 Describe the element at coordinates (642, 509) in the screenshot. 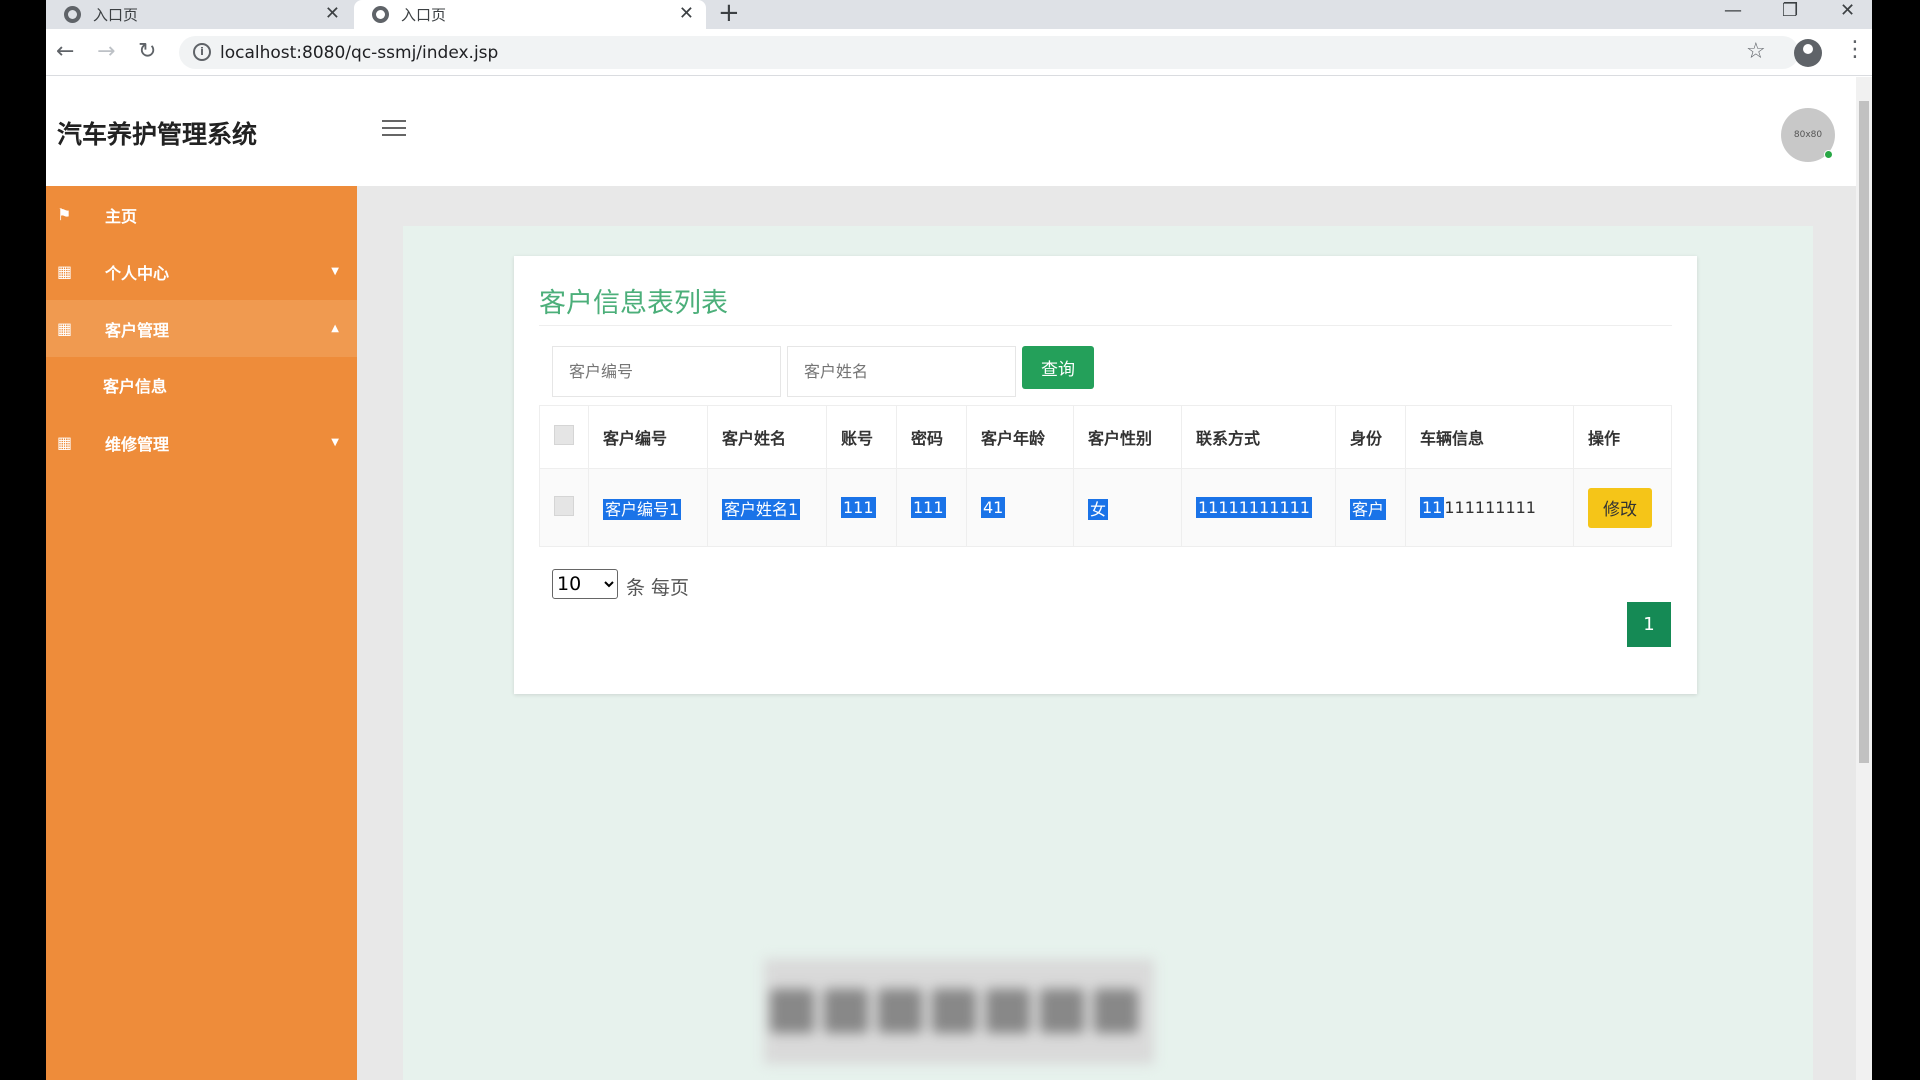

I see `customer-no-value: 客户编号1` at that location.